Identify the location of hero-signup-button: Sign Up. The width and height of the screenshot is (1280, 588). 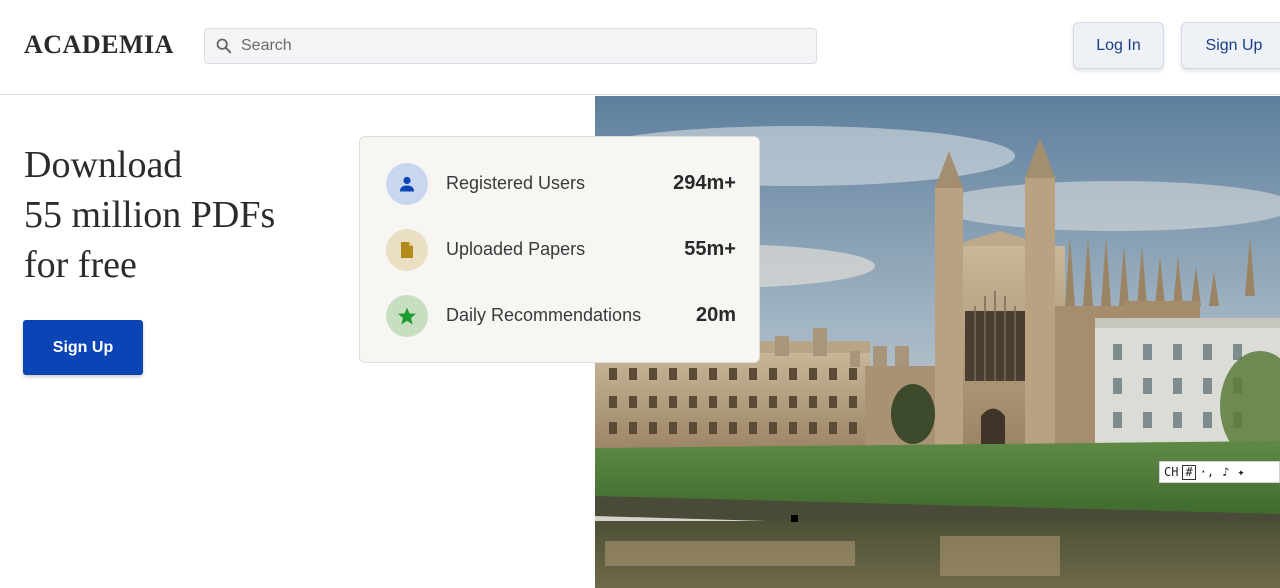
(83, 347).